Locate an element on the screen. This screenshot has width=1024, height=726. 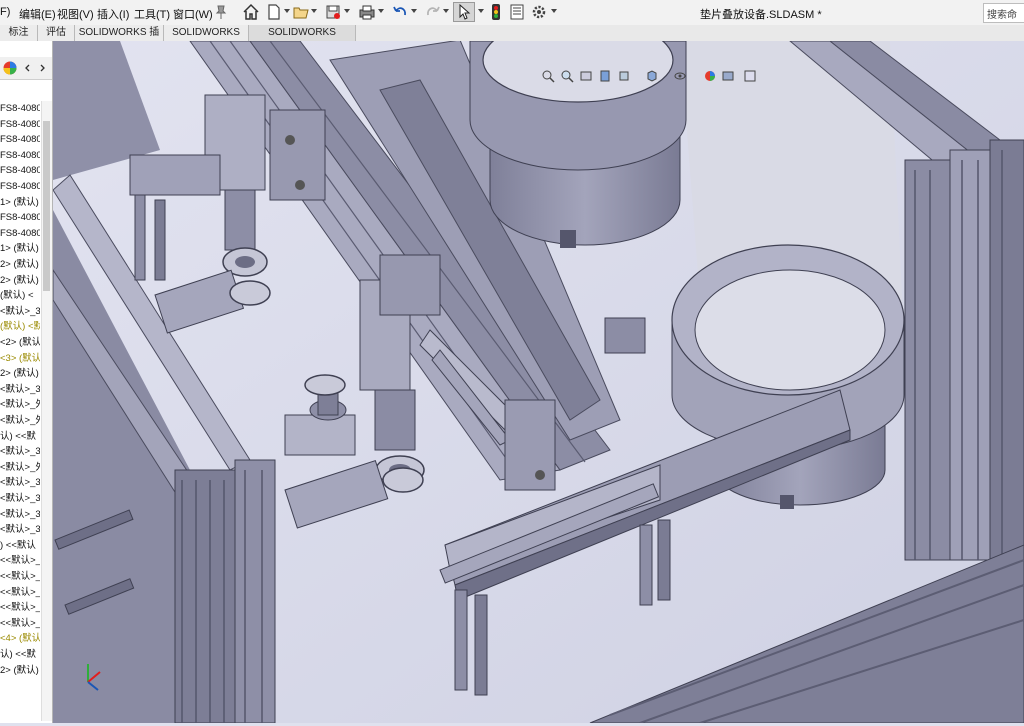
menu-insert: 插入(I) is located at coordinates (113, 14).